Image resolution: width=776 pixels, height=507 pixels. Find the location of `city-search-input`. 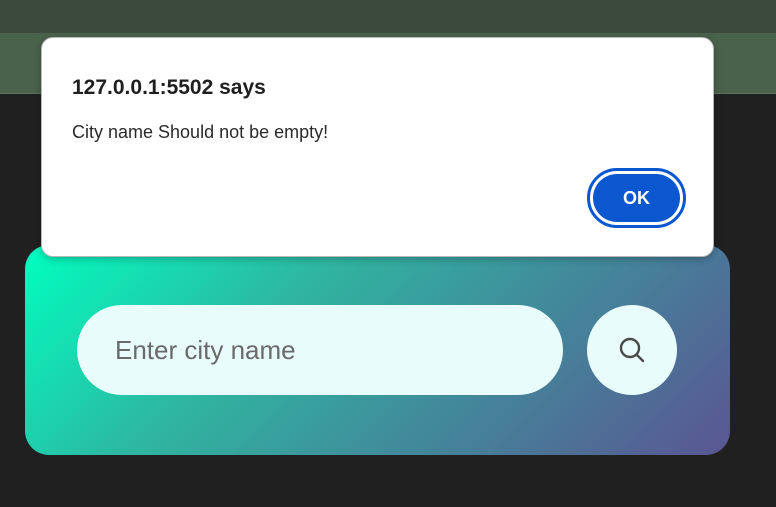

city-search-input is located at coordinates (320, 350).